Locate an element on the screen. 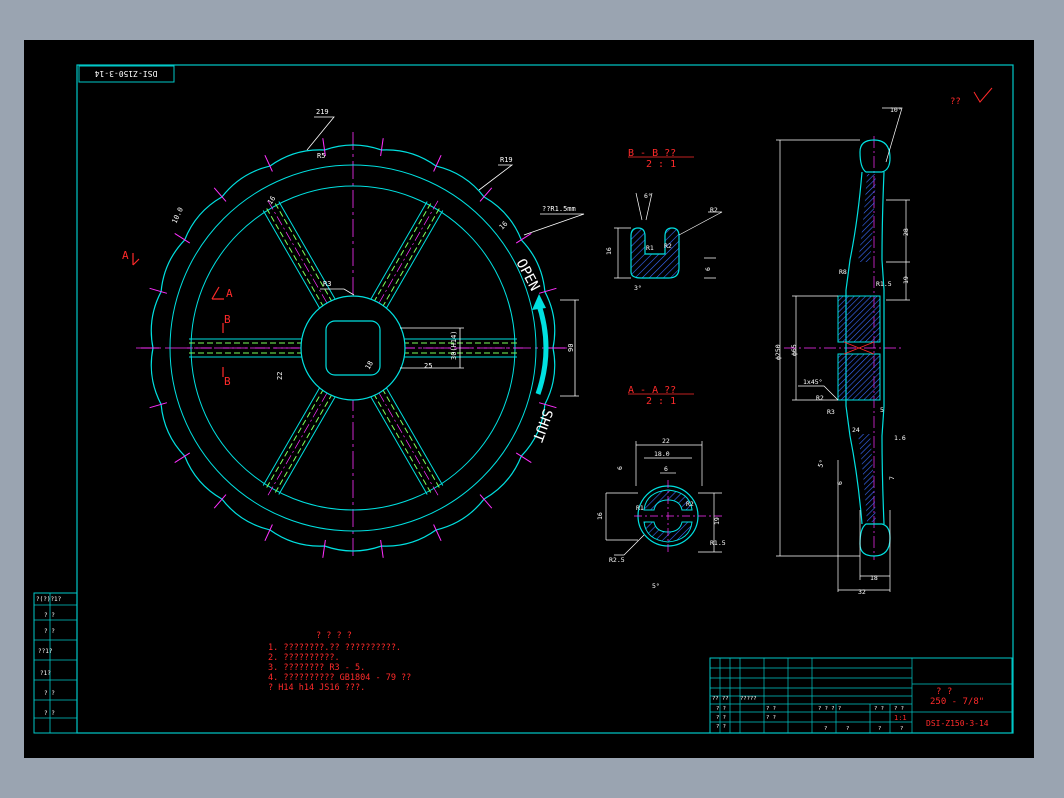  dim-label: 24 is located at coordinates (856, 430).